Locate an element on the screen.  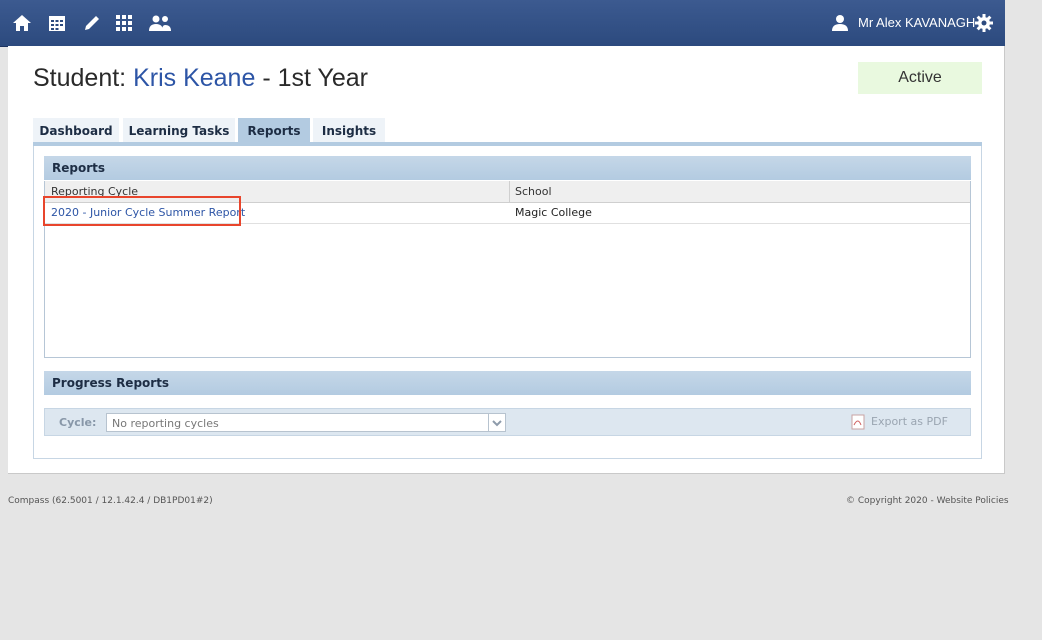
reports-section-title: Reports is located at coordinates (79, 168).